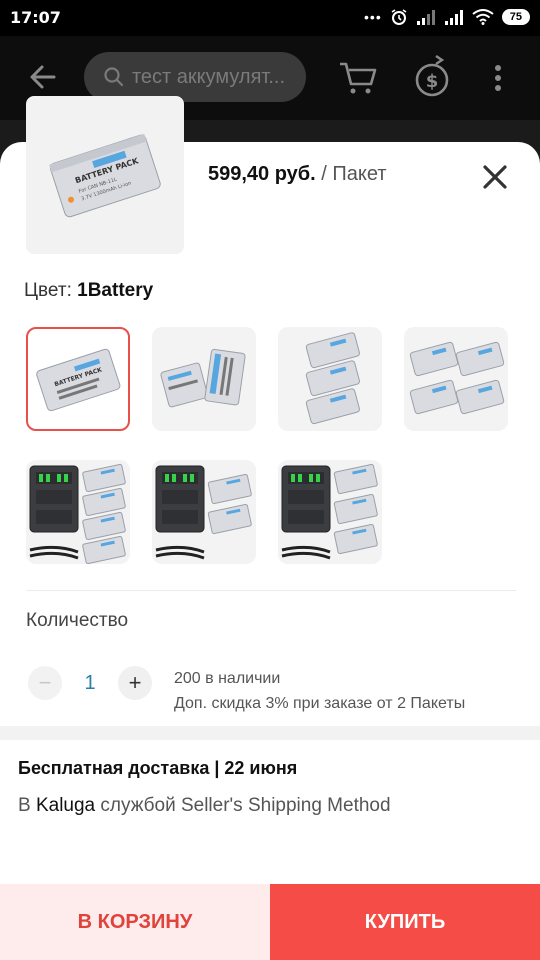 This screenshot has width=540, height=960. I want to click on charger-four-image, so click(77, 513).